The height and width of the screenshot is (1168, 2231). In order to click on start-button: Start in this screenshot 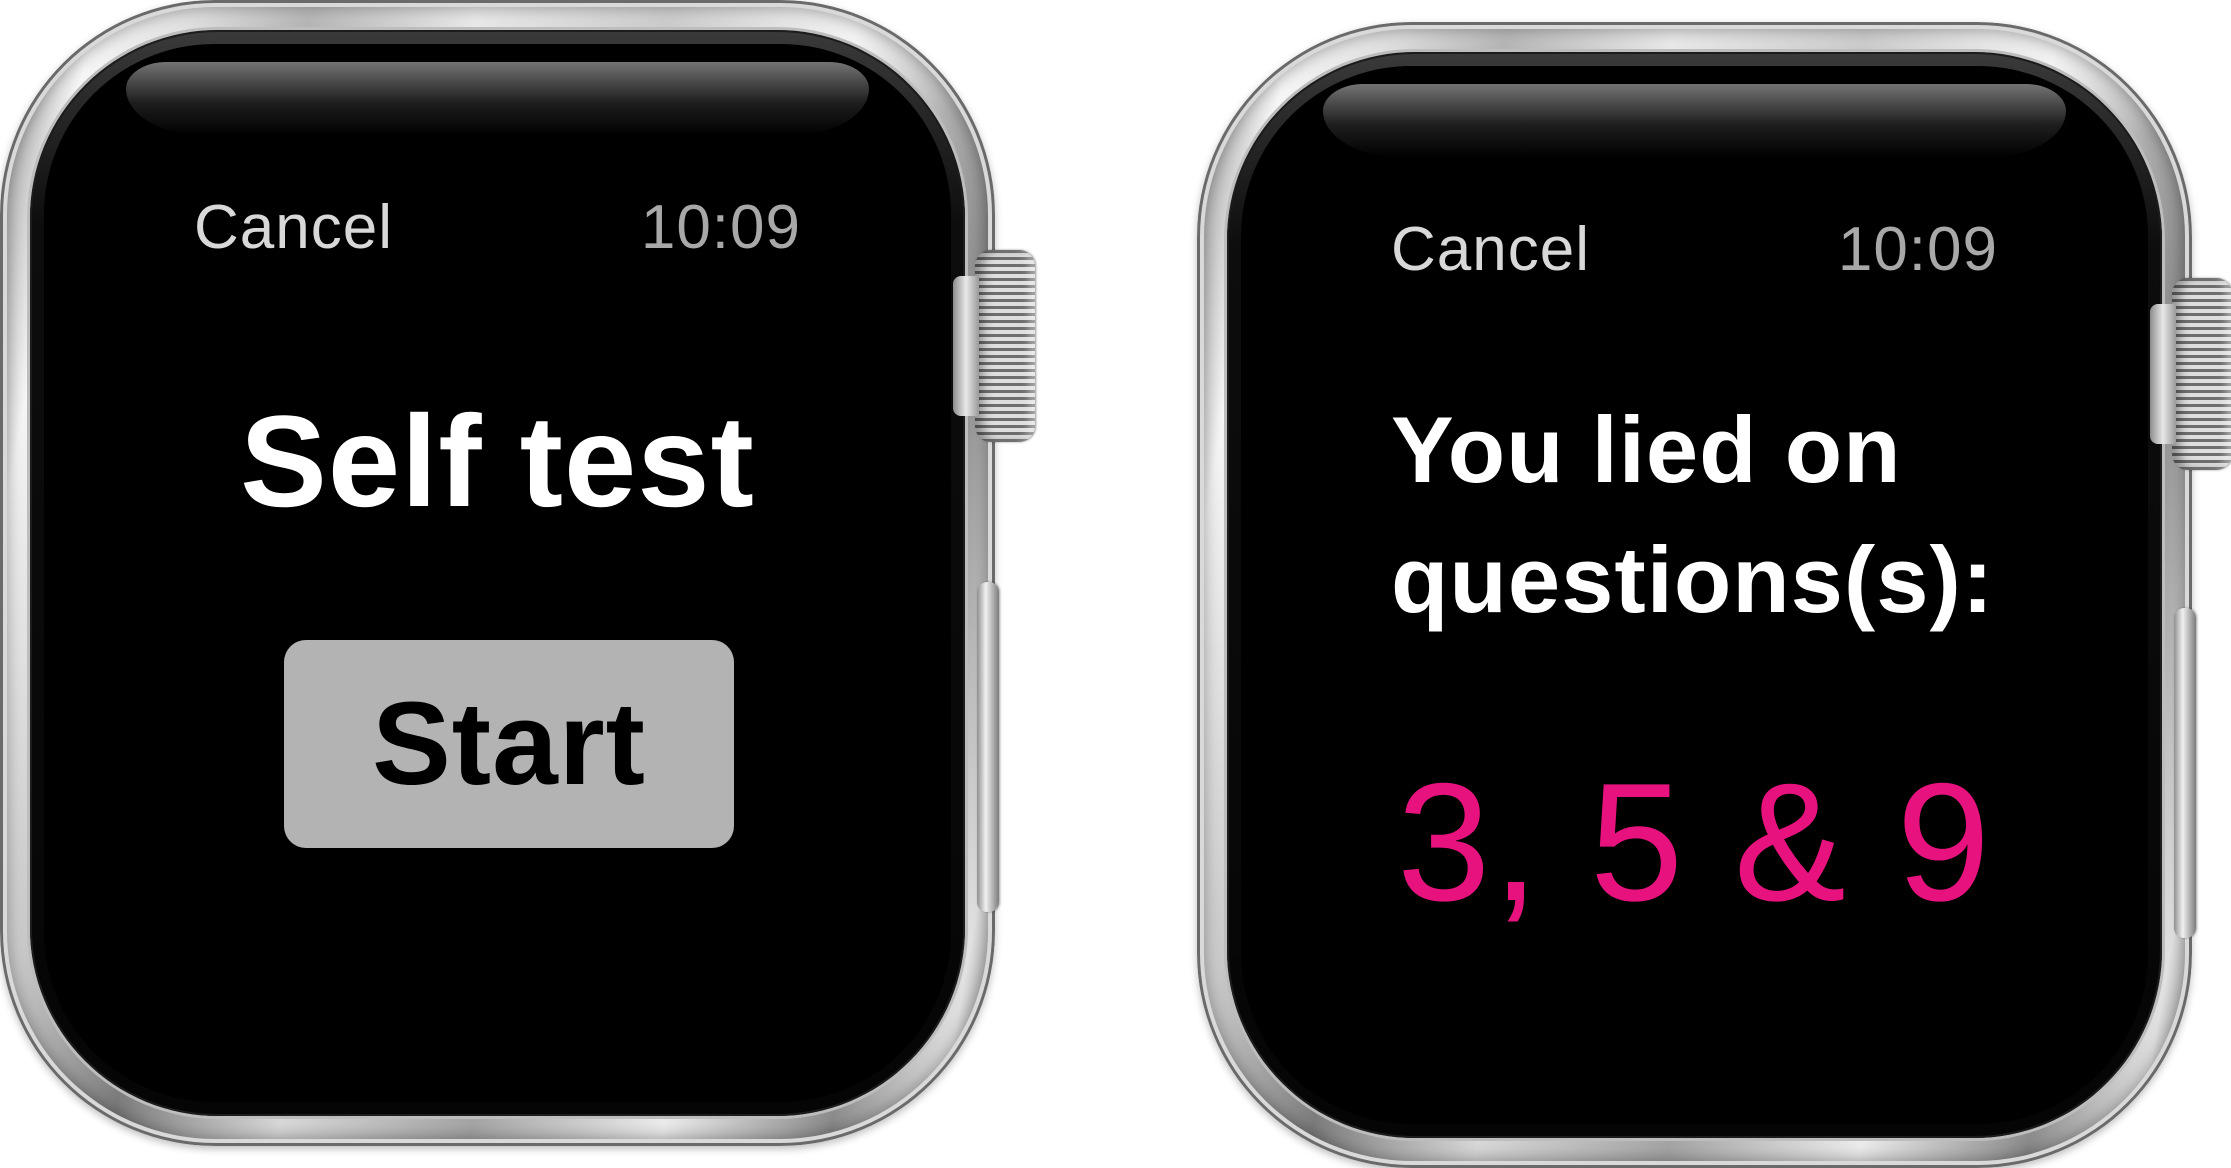, I will do `click(509, 744)`.